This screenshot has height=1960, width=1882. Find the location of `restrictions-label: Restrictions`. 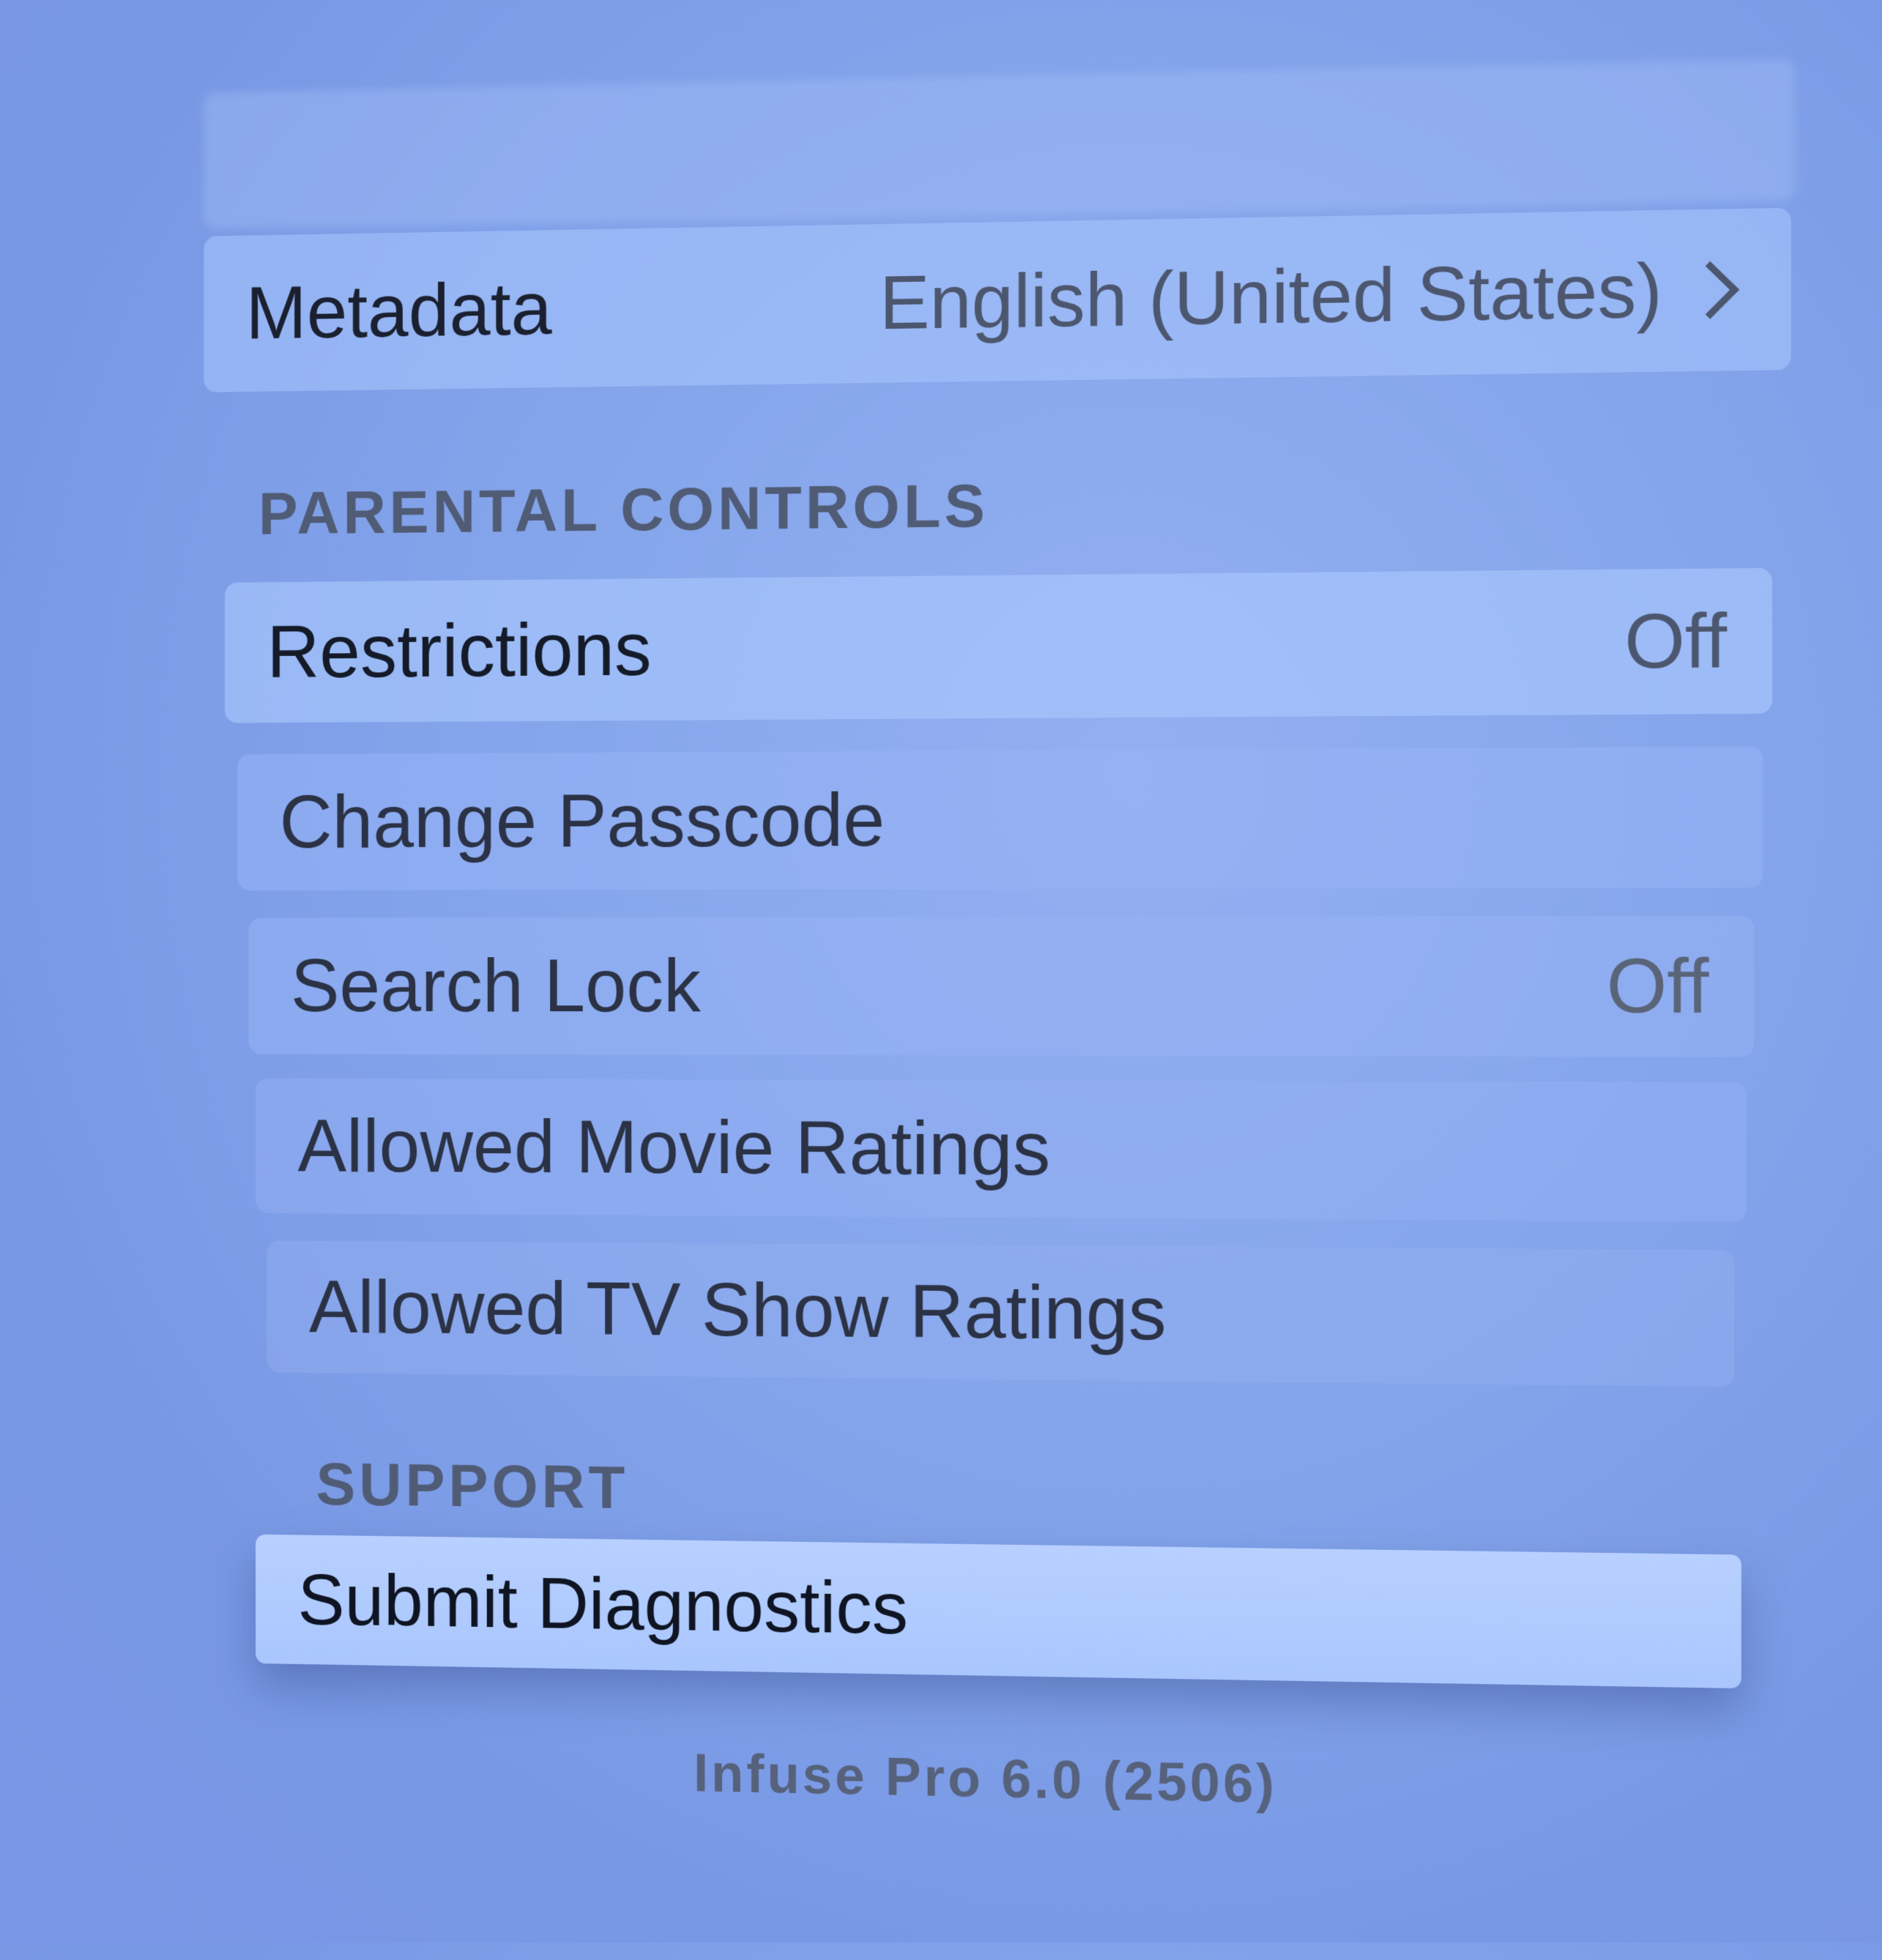

restrictions-label: Restrictions is located at coordinates (459, 650).